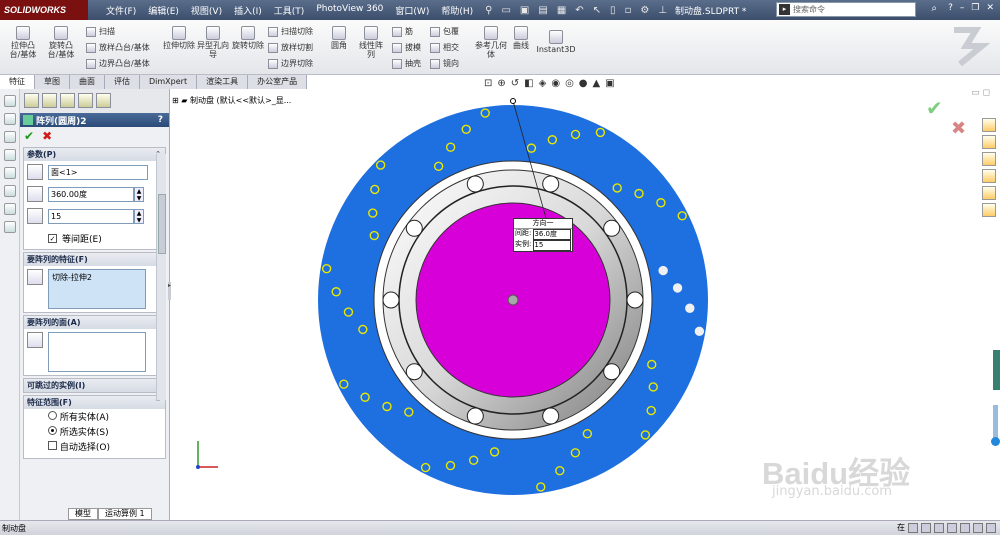 Image resolution: width=1000 pixels, height=535 pixels. I want to click on file-explorer-icon, so click(989, 159).